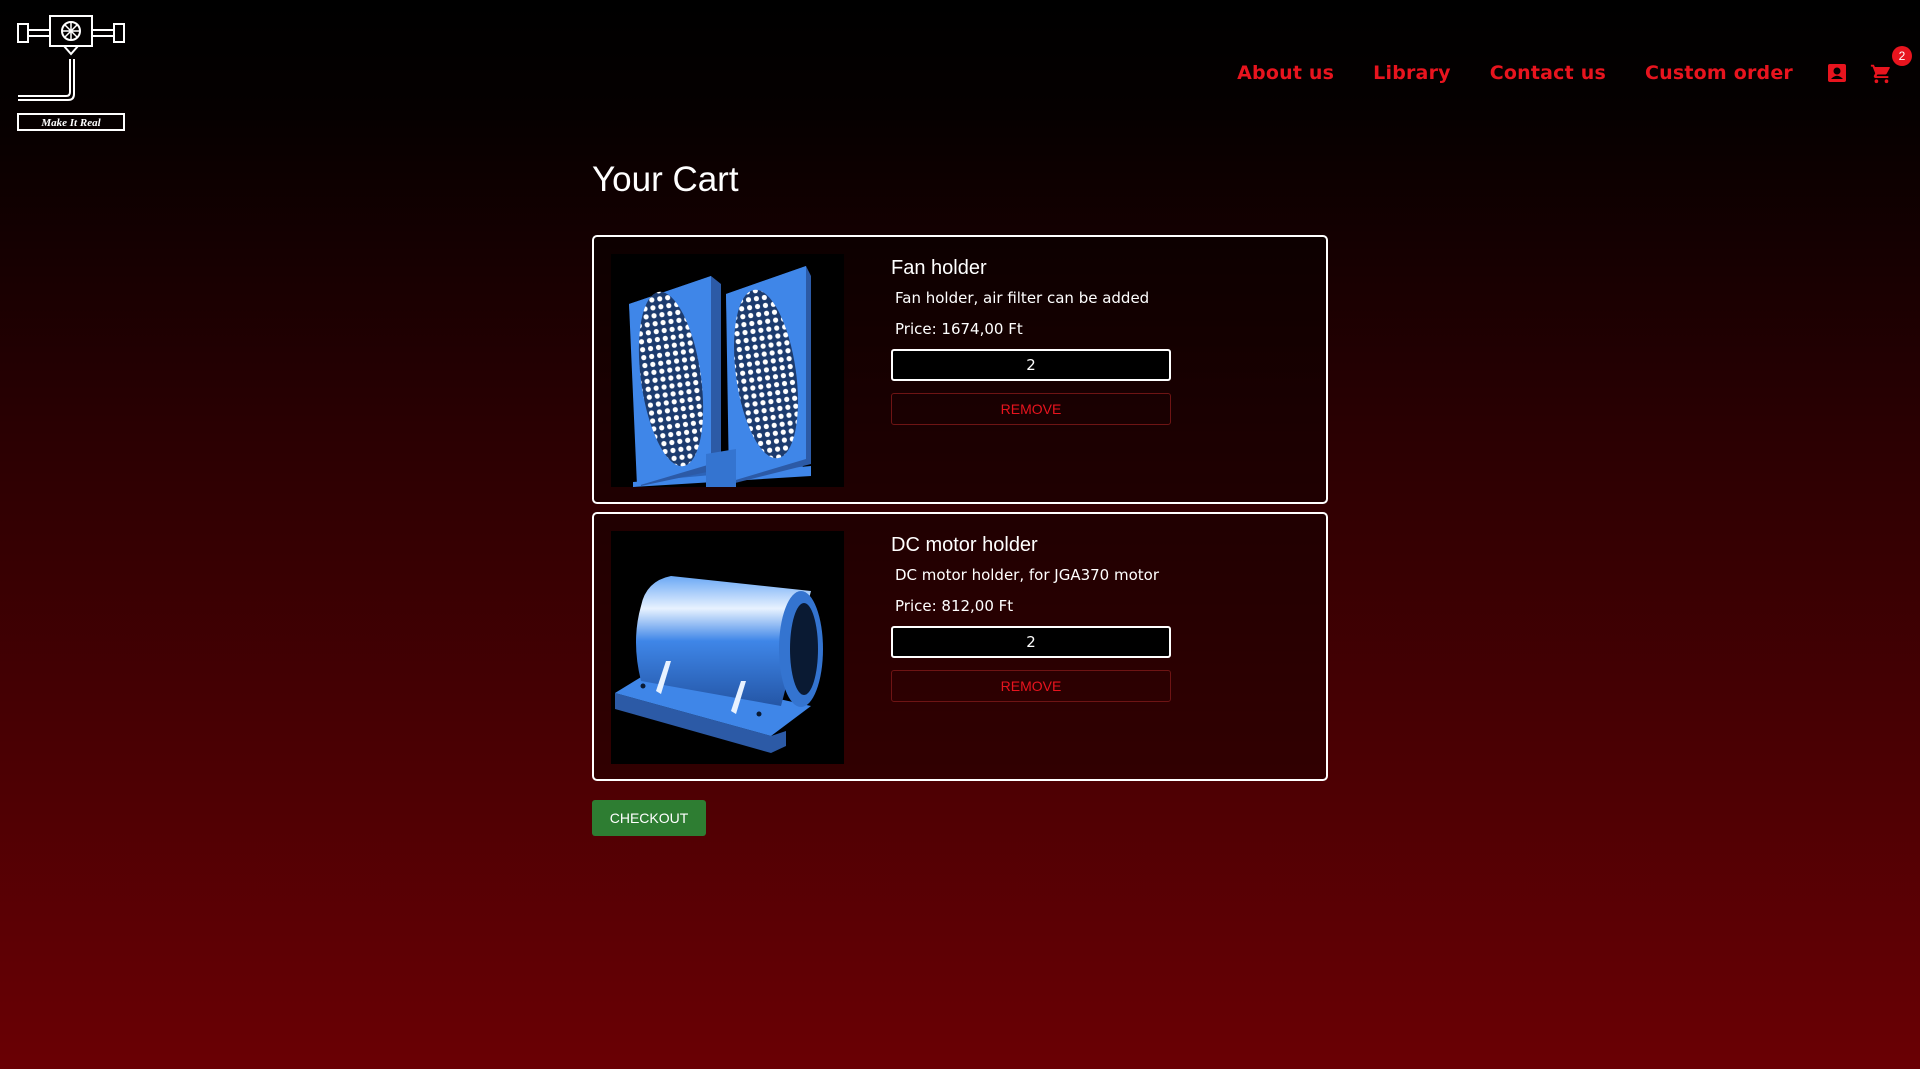  Describe the element at coordinates (1412, 73) in the screenshot. I see `nav-link-library: Library` at that location.